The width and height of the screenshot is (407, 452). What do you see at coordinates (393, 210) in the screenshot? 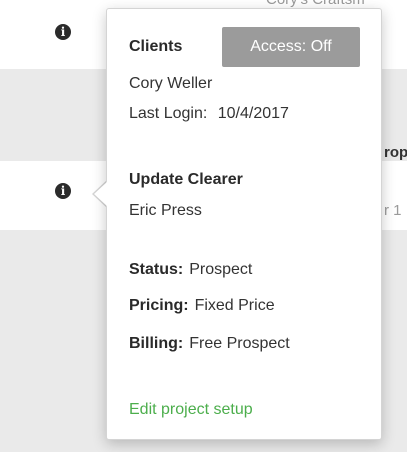
I see `background-right-text-2: r 1` at bounding box center [393, 210].